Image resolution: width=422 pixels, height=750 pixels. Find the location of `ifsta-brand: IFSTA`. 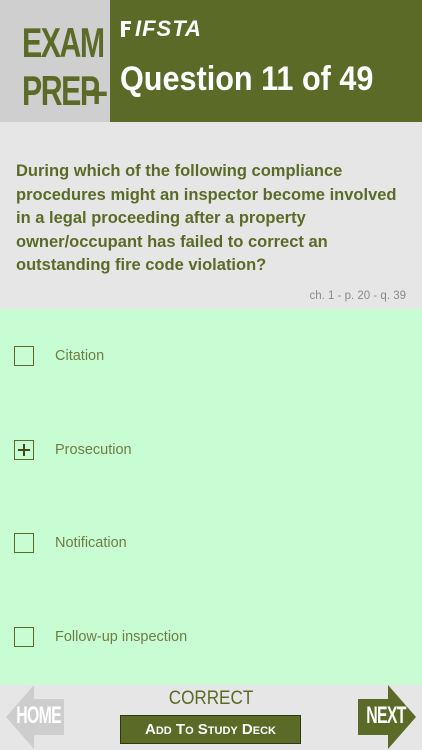

ifsta-brand: IFSTA is located at coordinates (160, 29).